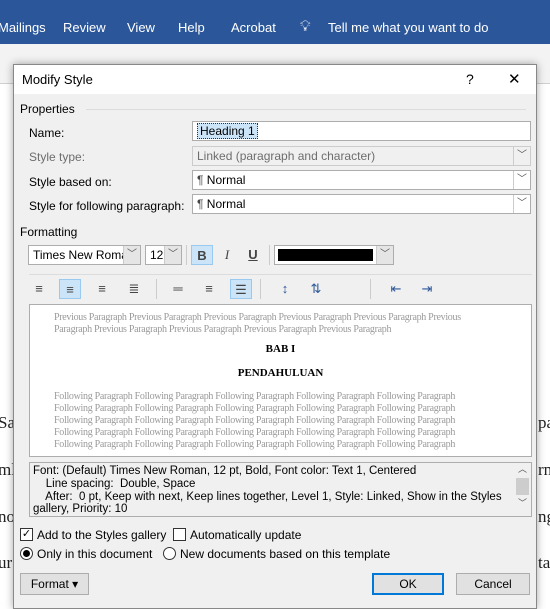  I want to click on style-type-label: Style type:, so click(57, 157).